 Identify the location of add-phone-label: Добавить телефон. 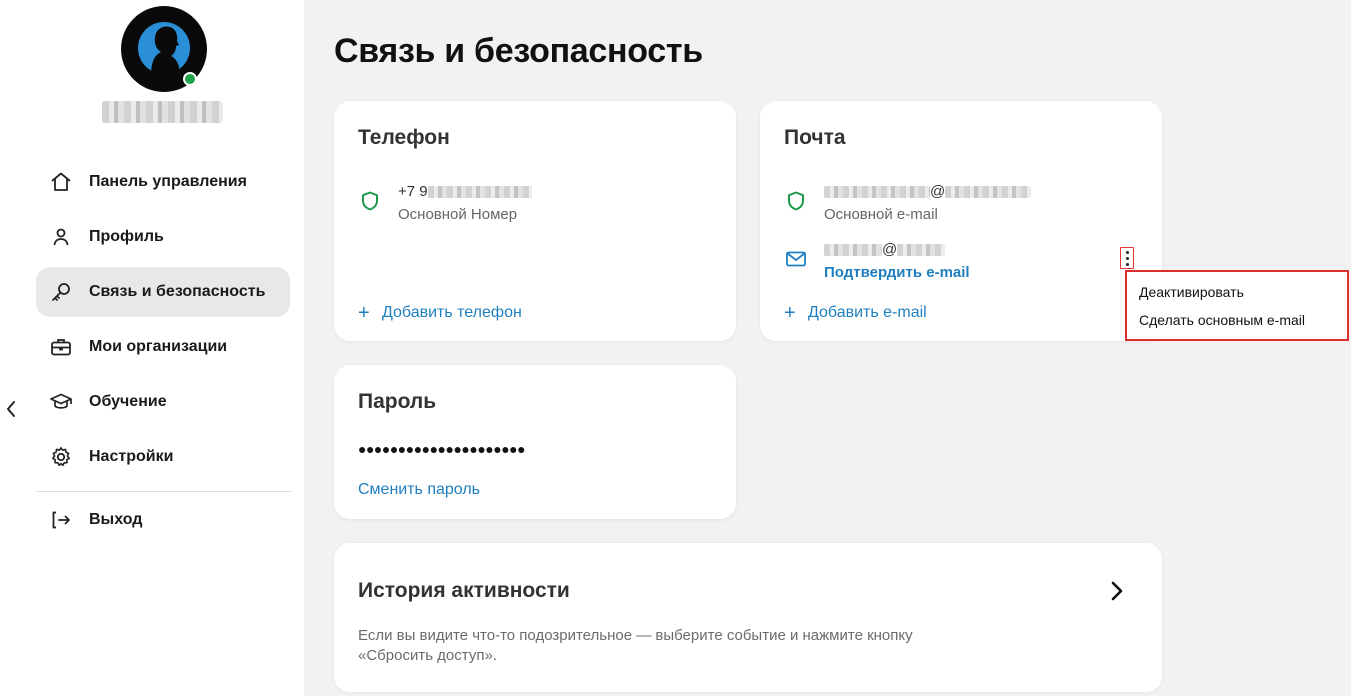
(452, 312).